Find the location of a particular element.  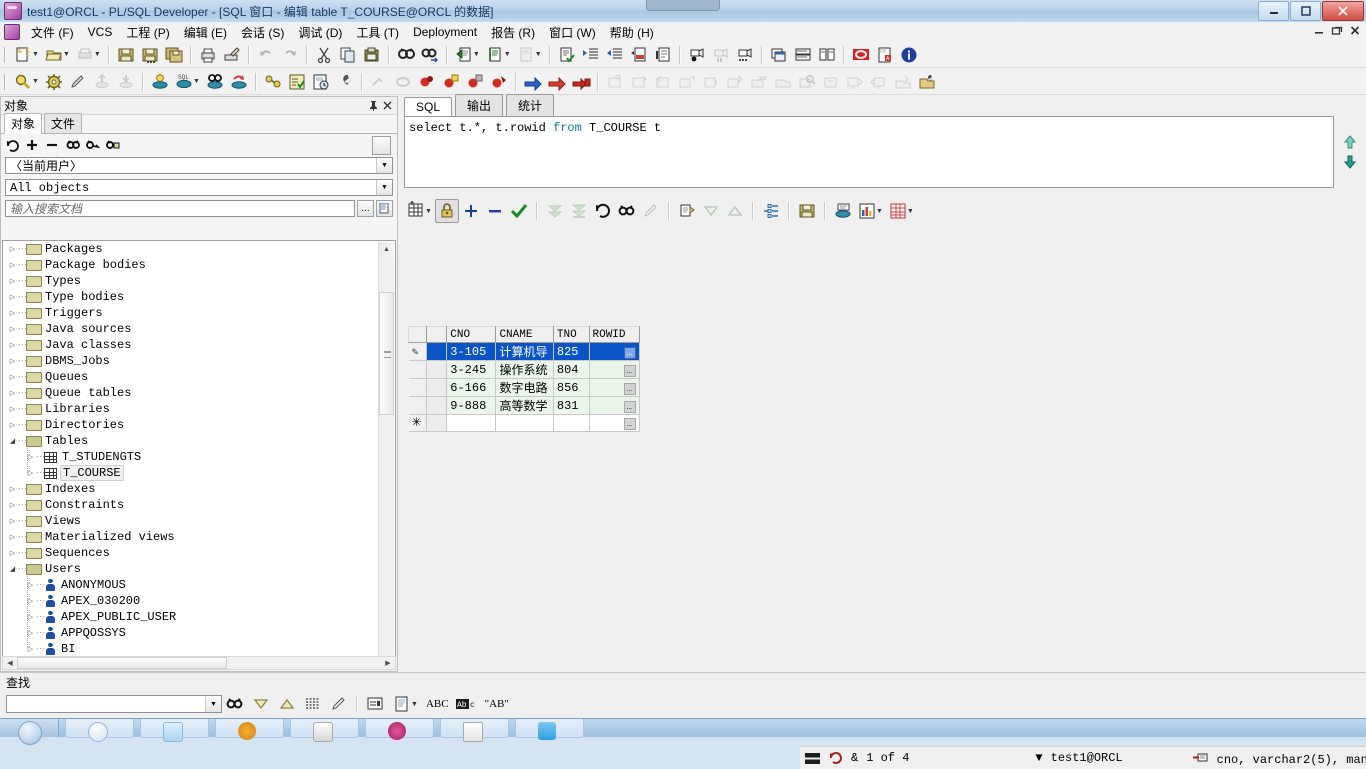

db-tool-11-button is located at coordinates (879, 82).